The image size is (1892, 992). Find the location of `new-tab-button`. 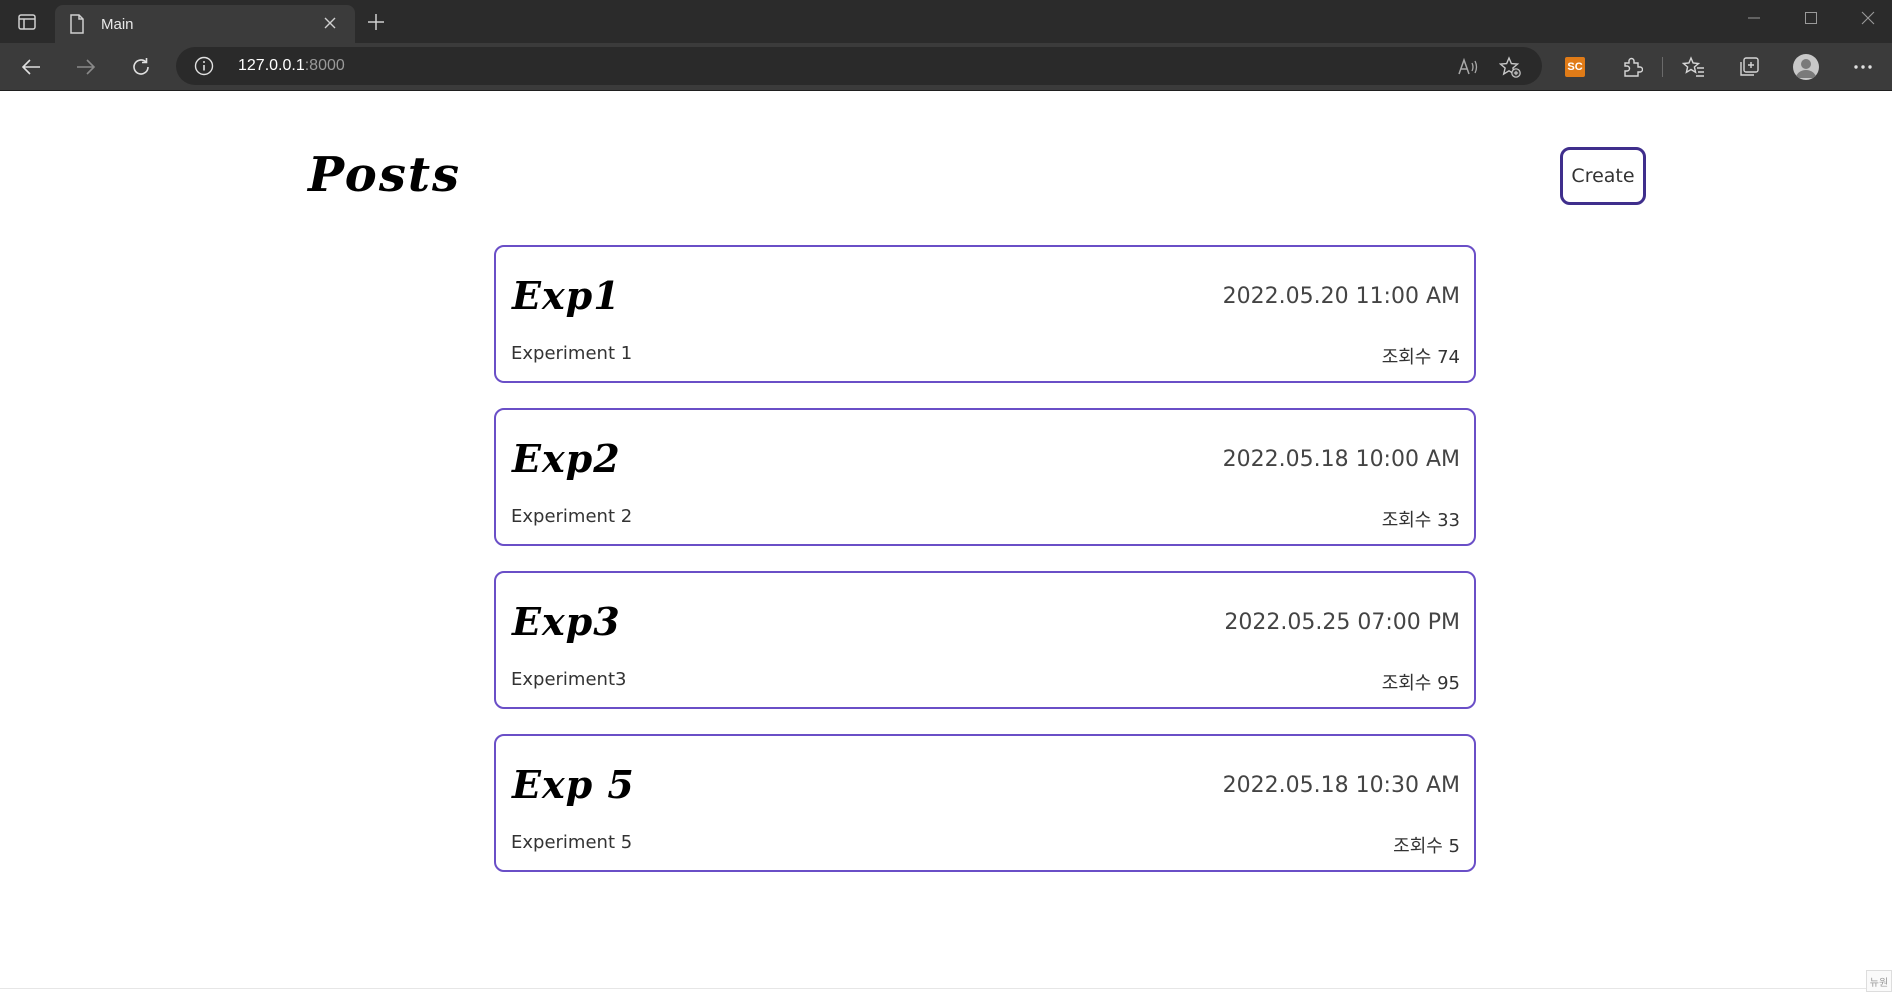

new-tab-button is located at coordinates (376, 22).